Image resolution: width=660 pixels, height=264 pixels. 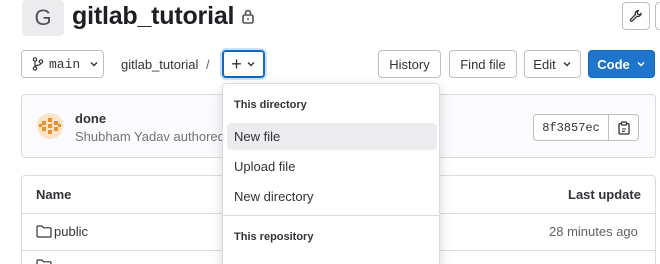 What do you see at coordinates (593, 231) in the screenshot?
I see `table-row-updated: 28 minutes ago` at bounding box center [593, 231].